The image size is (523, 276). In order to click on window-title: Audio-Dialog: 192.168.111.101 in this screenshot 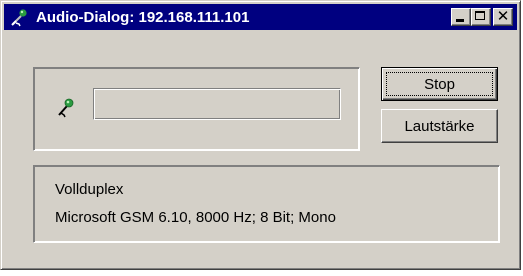, I will do `click(143, 17)`.